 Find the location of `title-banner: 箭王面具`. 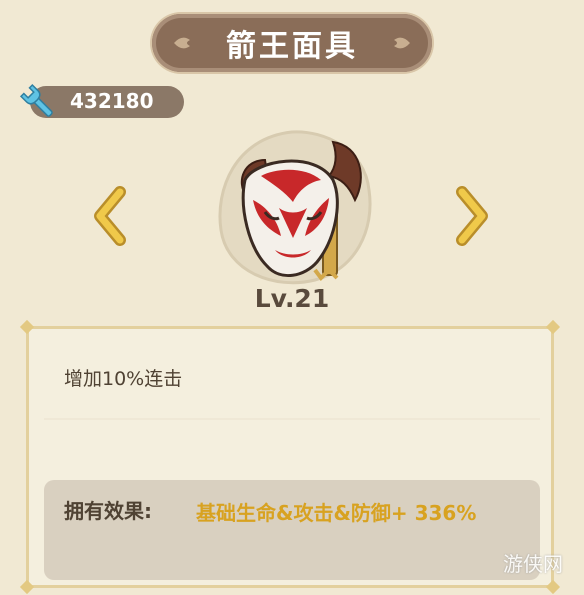

title-banner: 箭王面具 is located at coordinates (292, 43).